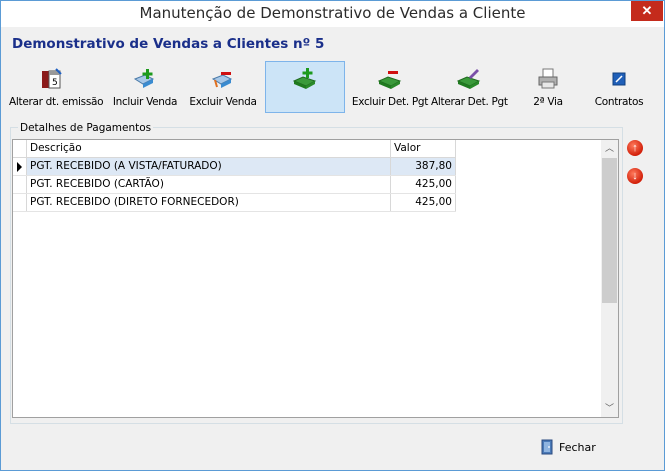 The width and height of the screenshot is (665, 471). I want to click on cell-descricao: PGT. RECEBIDO (DIRETO FORNECEDOR), so click(209, 202).